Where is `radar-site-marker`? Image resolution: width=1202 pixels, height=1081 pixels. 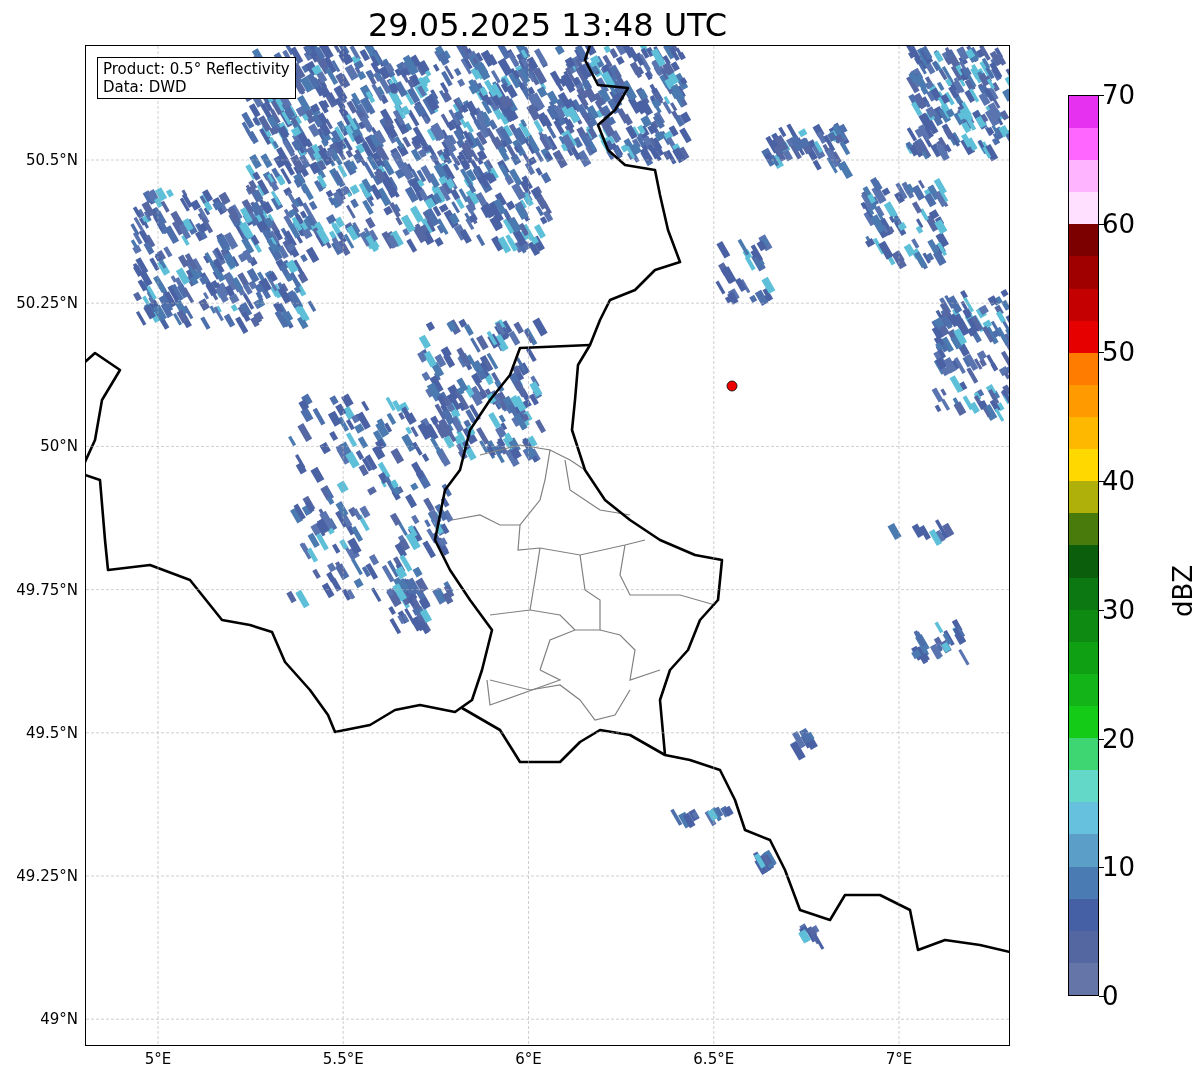
radar-site-marker is located at coordinates (732, 386).